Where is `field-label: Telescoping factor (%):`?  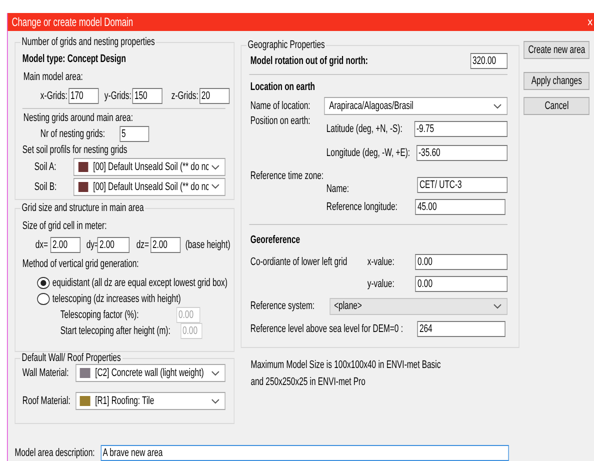 field-label: Telescoping factor (%): is located at coordinates (100, 315).